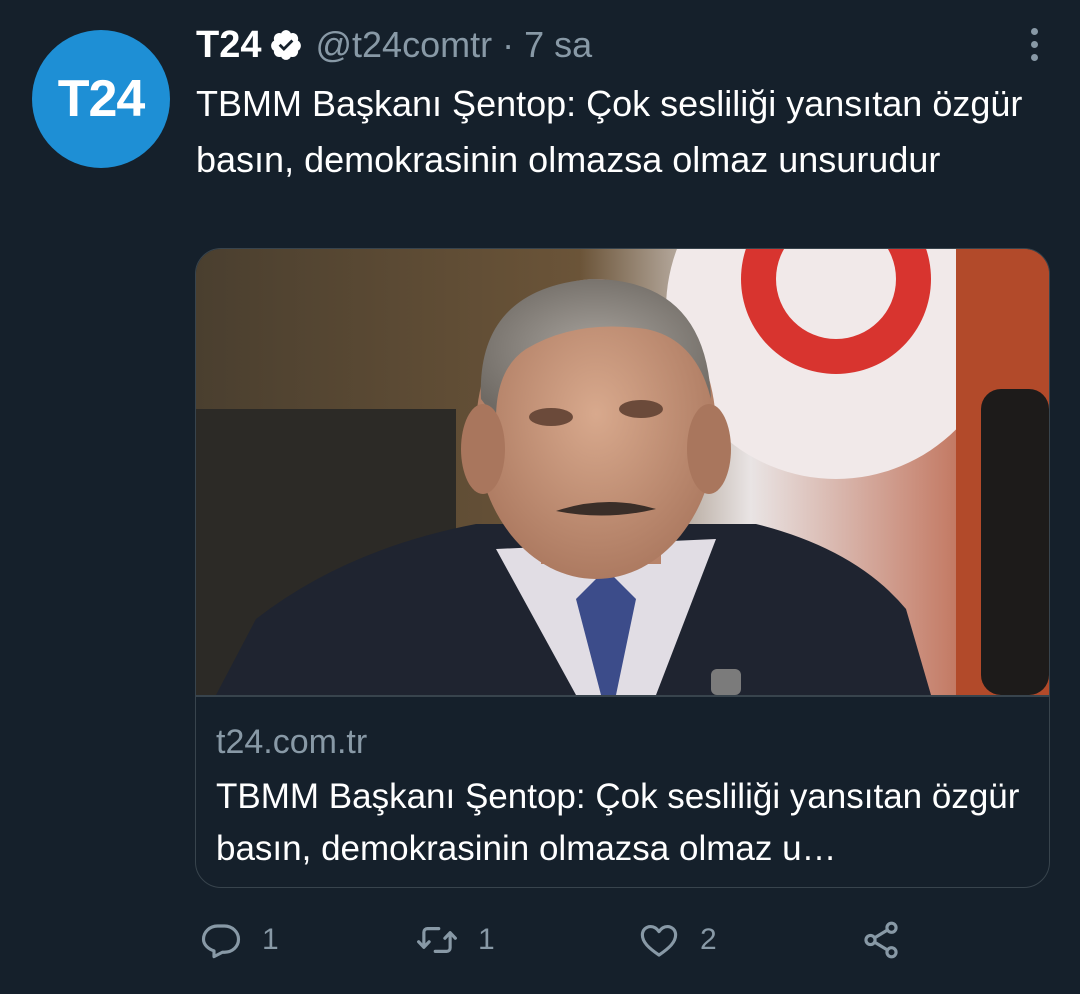 Image resolution: width=1080 pixels, height=994 pixels. I want to click on verified-badge-icon, so click(286, 45).